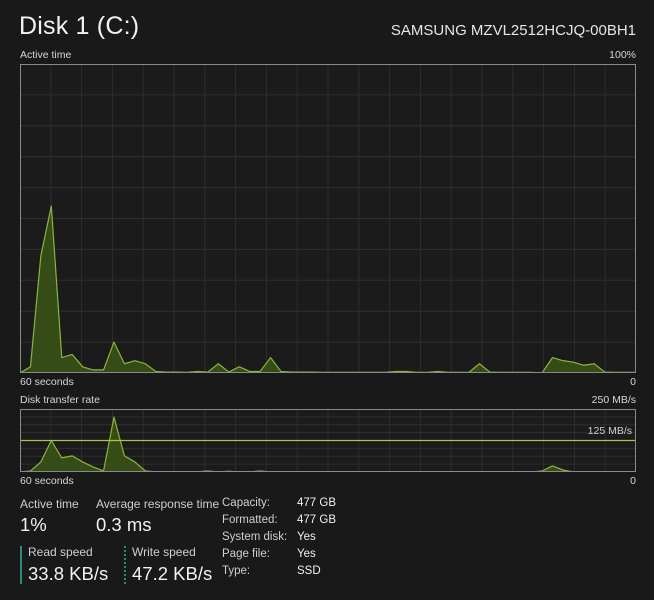 This screenshot has height=600, width=654. Describe the element at coordinates (172, 573) in the screenshot. I see `write-speed-value: 47.2 KB/s` at that location.